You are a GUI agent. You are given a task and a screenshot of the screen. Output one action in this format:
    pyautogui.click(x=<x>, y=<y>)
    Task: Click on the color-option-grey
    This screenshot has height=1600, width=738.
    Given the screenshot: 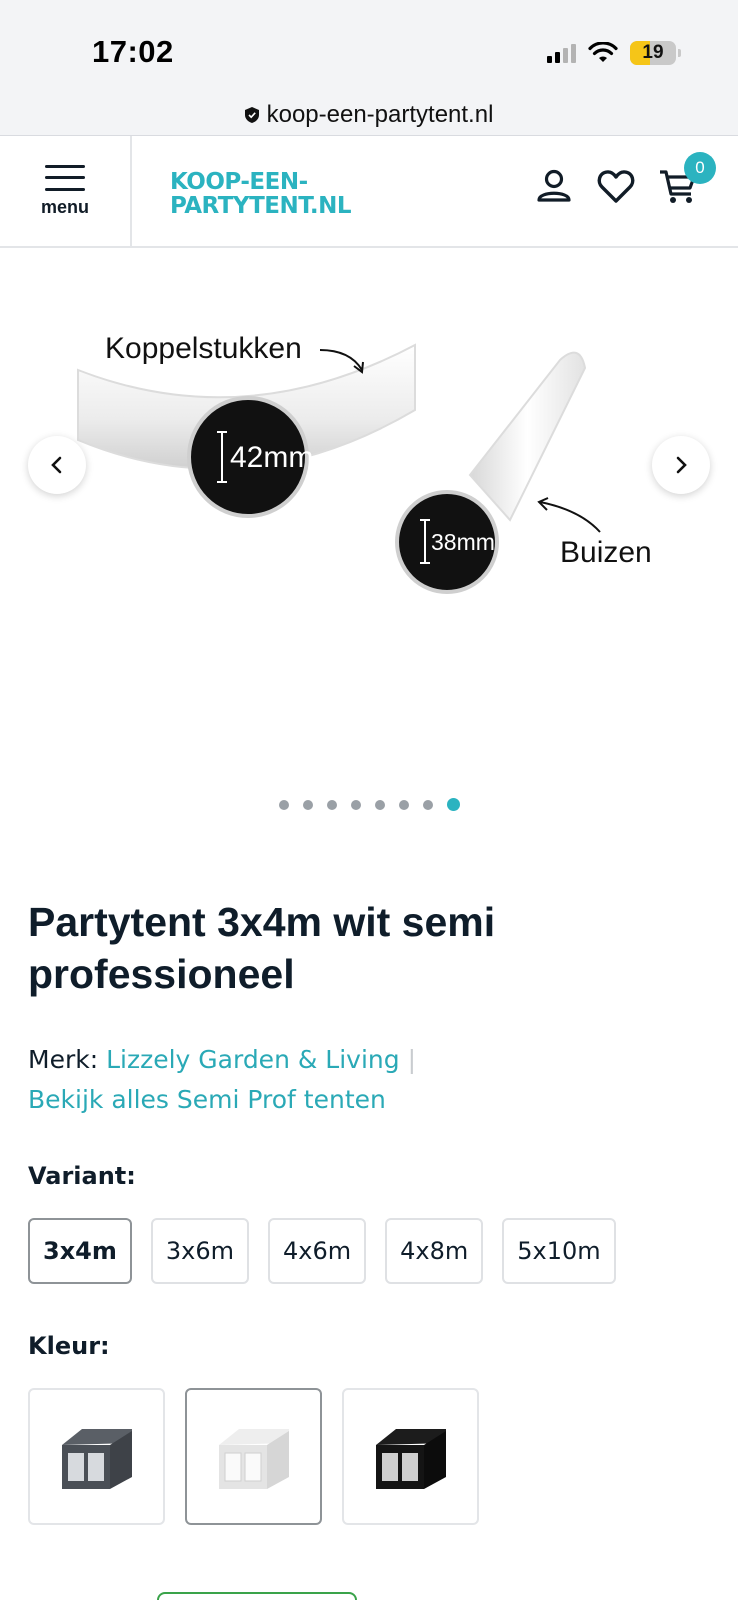 What is the action you would take?
    pyautogui.click(x=96, y=1456)
    